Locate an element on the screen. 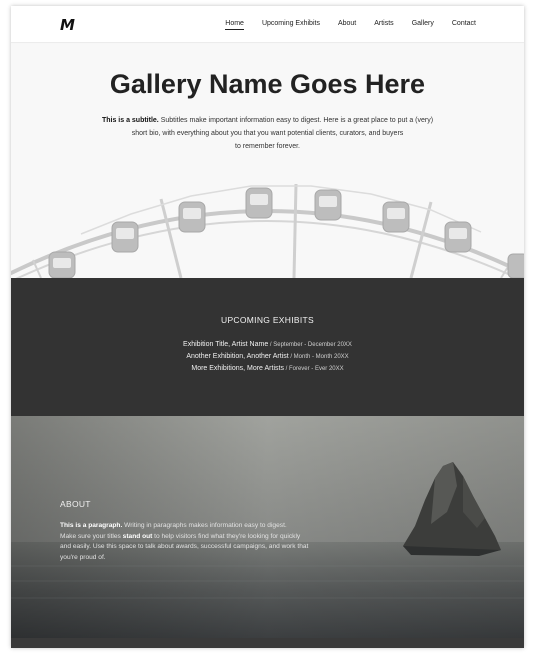  nav-link-home: Home is located at coordinates (234, 25).